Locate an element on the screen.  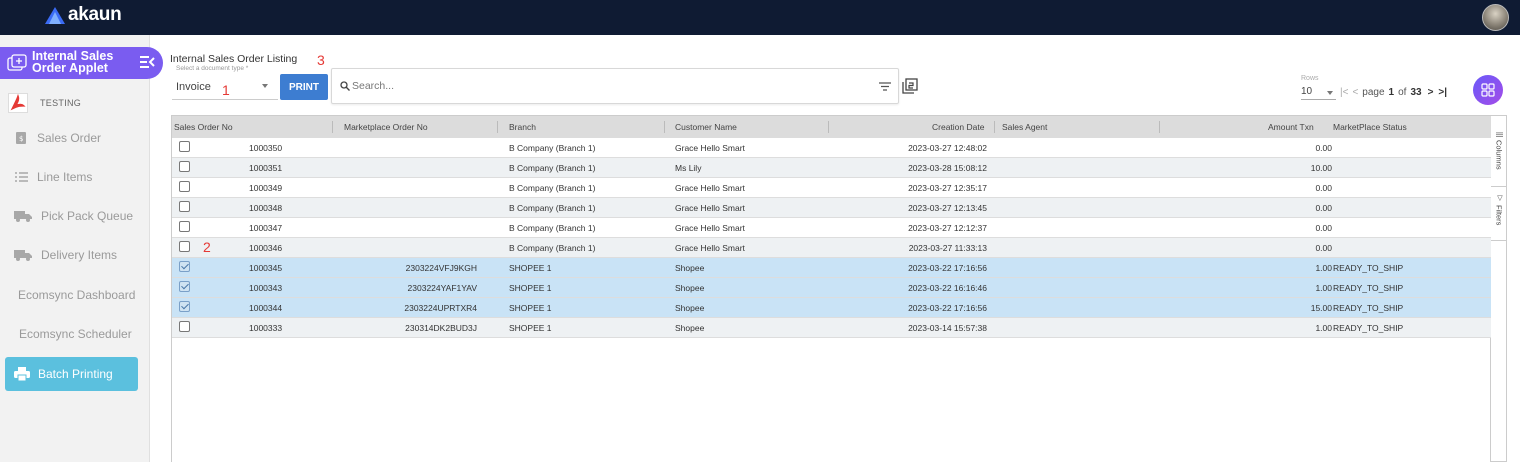
cell-sales-order-no: 1000346 is located at coordinates (266, 248).